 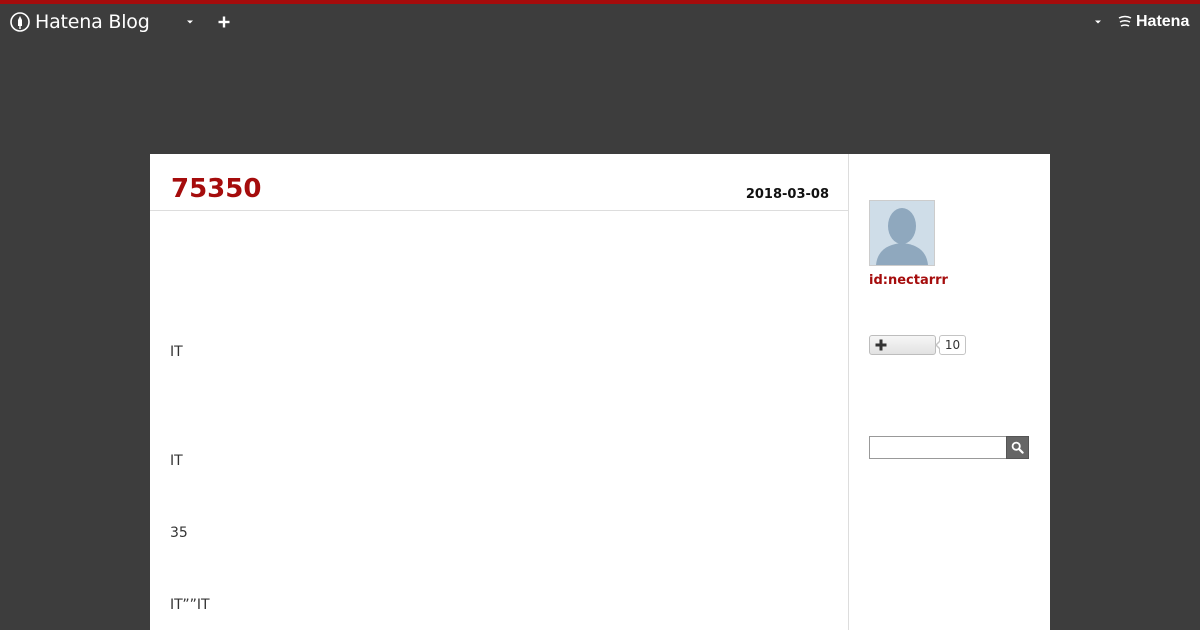 I want to click on hatena-logo-icon, so click(x=1125, y=21).